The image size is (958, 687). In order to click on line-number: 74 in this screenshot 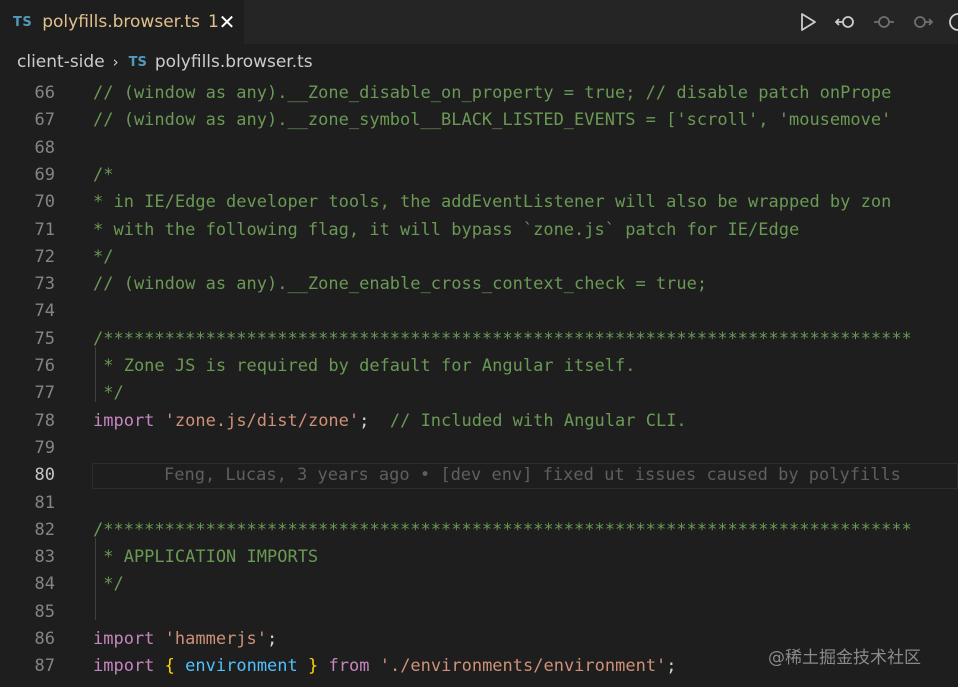, I will do `click(44, 311)`.